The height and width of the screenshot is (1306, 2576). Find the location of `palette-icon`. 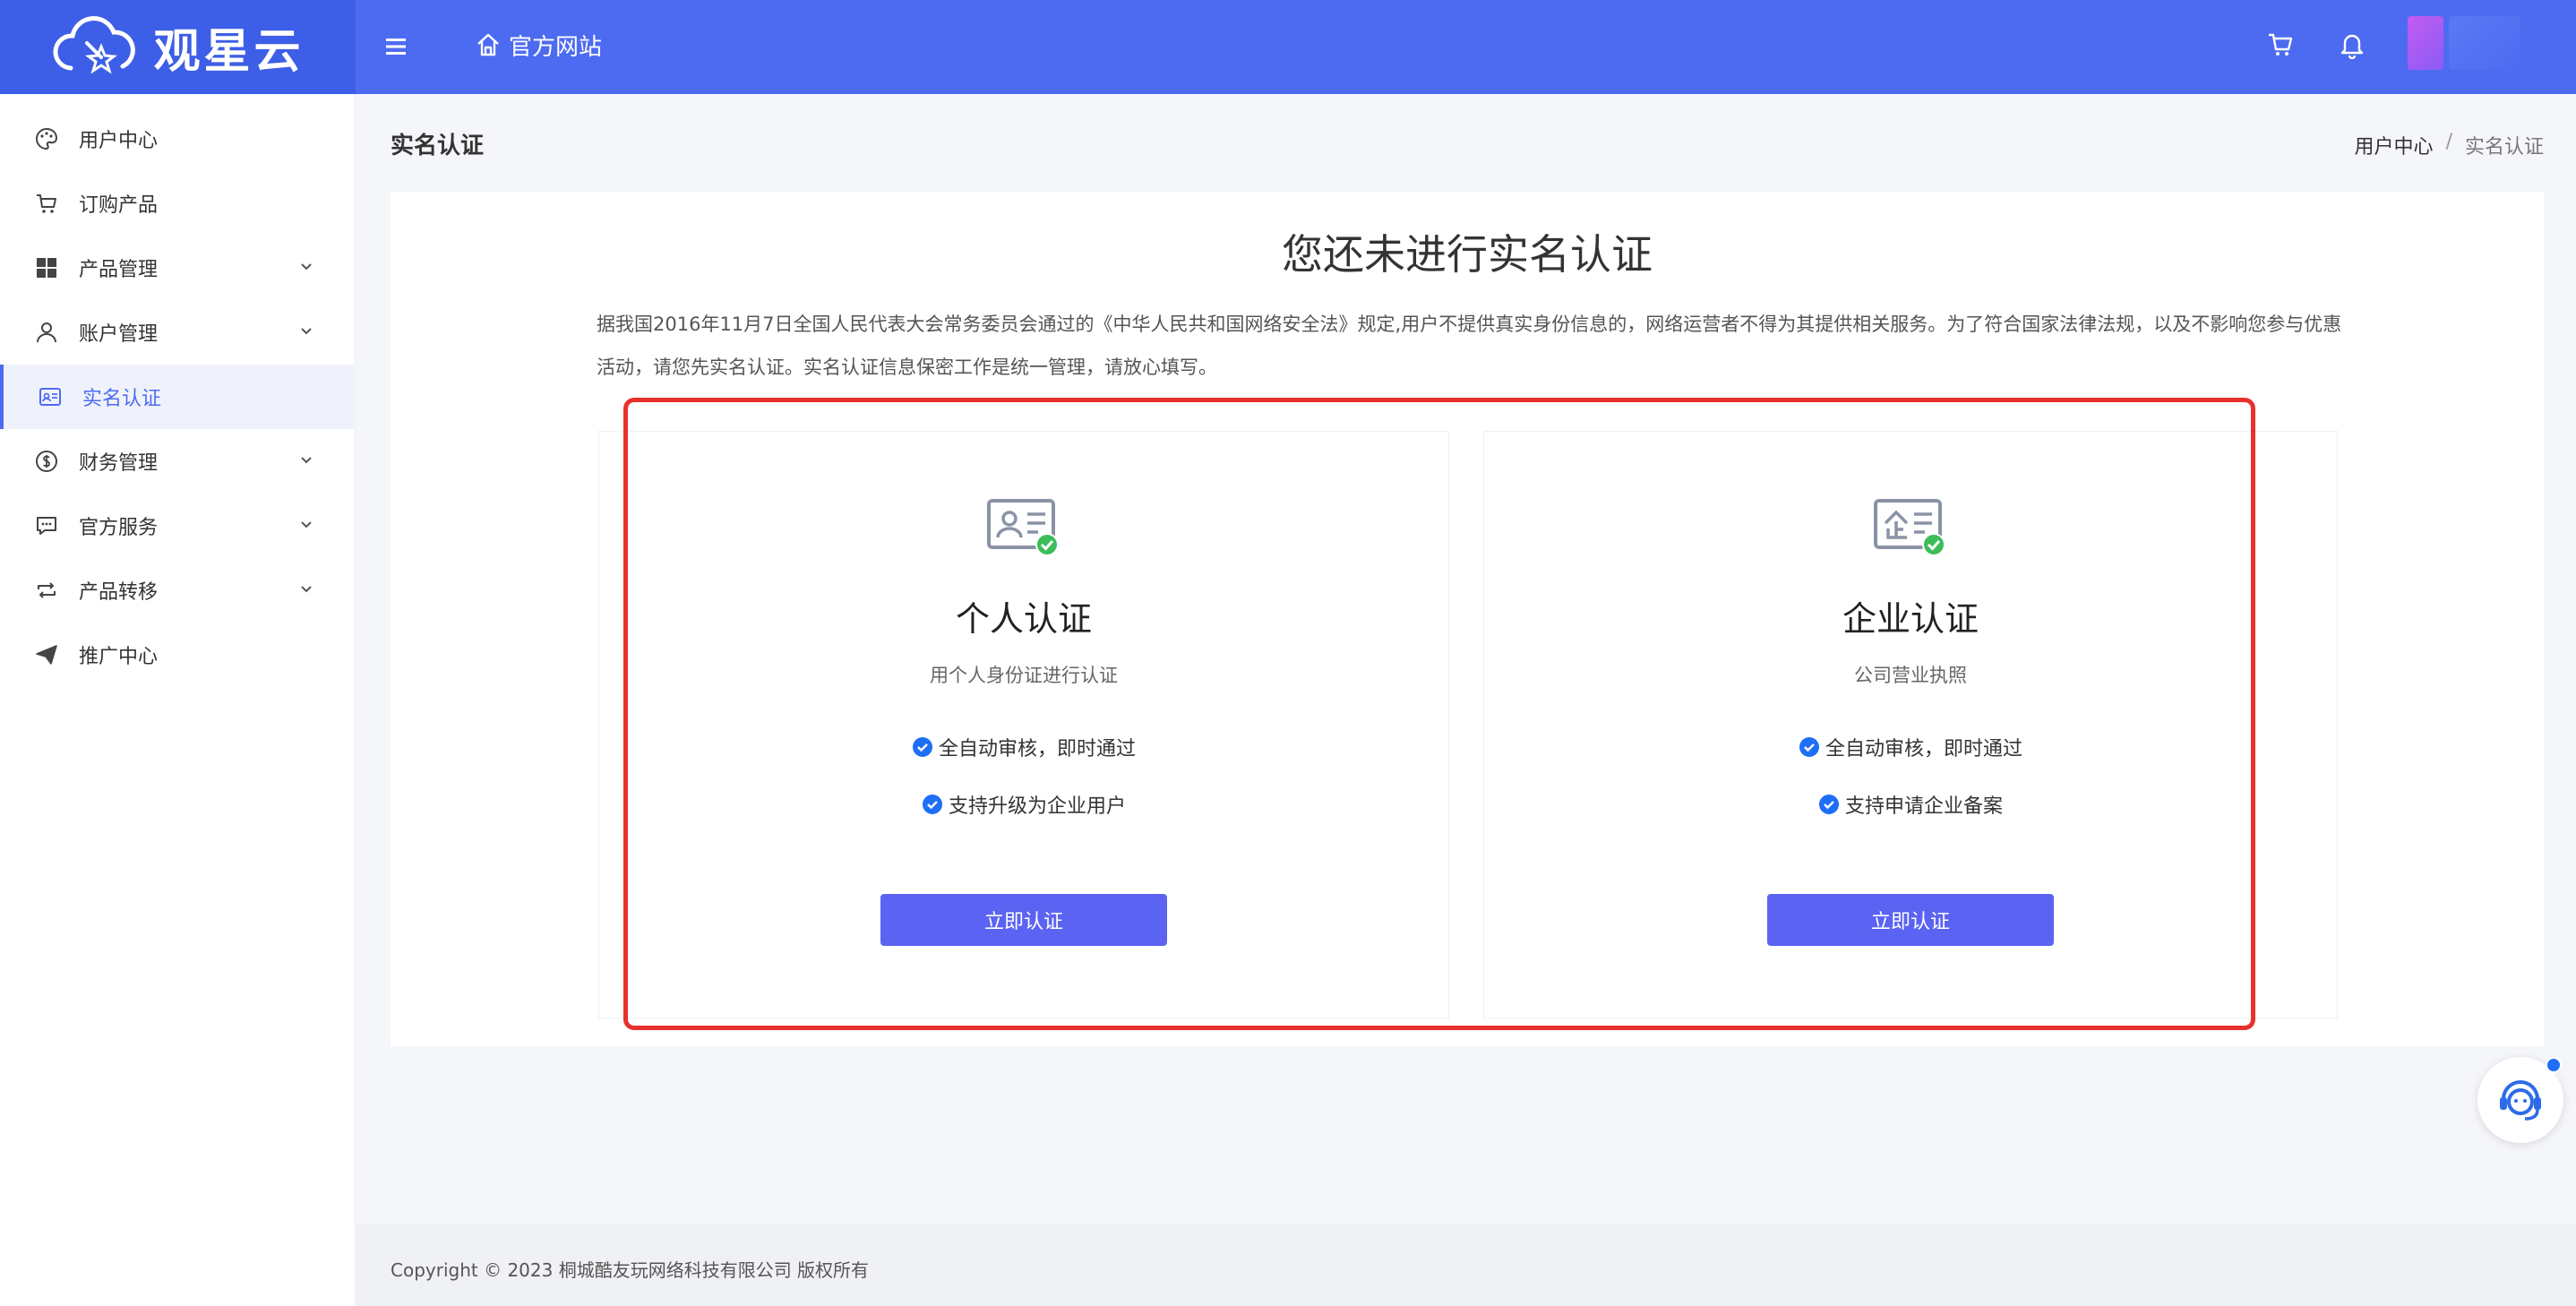

palette-icon is located at coordinates (46, 138).